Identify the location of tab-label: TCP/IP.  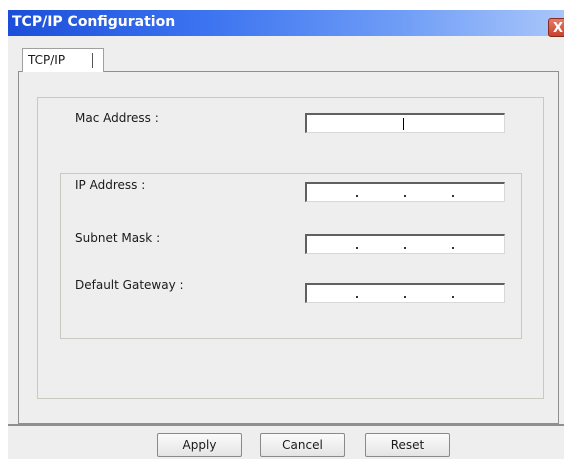
(47, 60).